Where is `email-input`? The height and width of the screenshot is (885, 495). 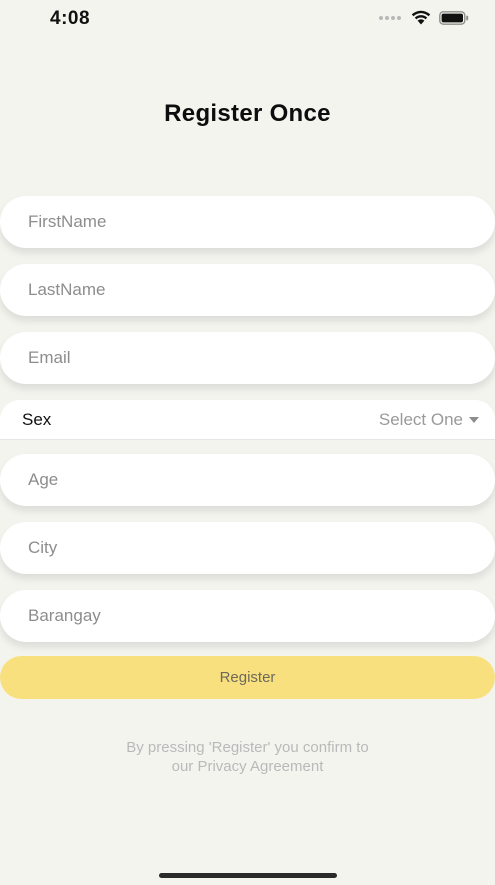
email-input is located at coordinates (247, 358).